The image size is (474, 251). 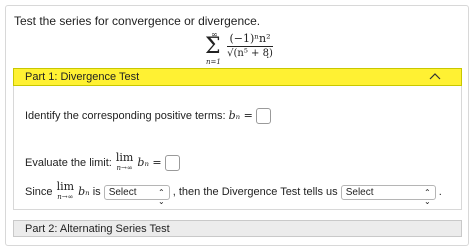 I want to click on part1-title: Part 1: Divergence Test, so click(x=82, y=77).